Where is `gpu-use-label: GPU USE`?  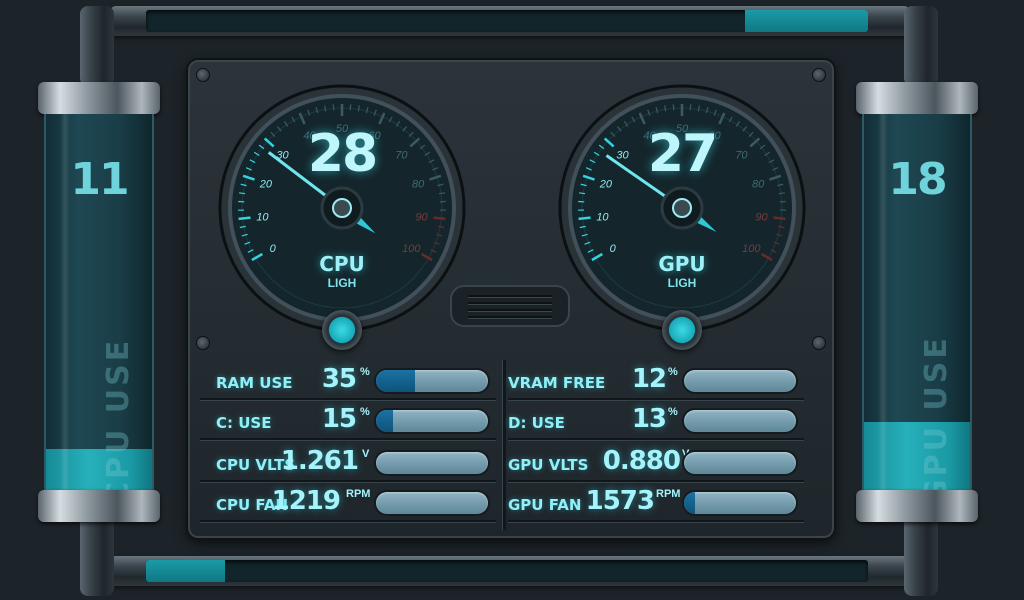 gpu-use-label: GPU USE is located at coordinates (936, 412).